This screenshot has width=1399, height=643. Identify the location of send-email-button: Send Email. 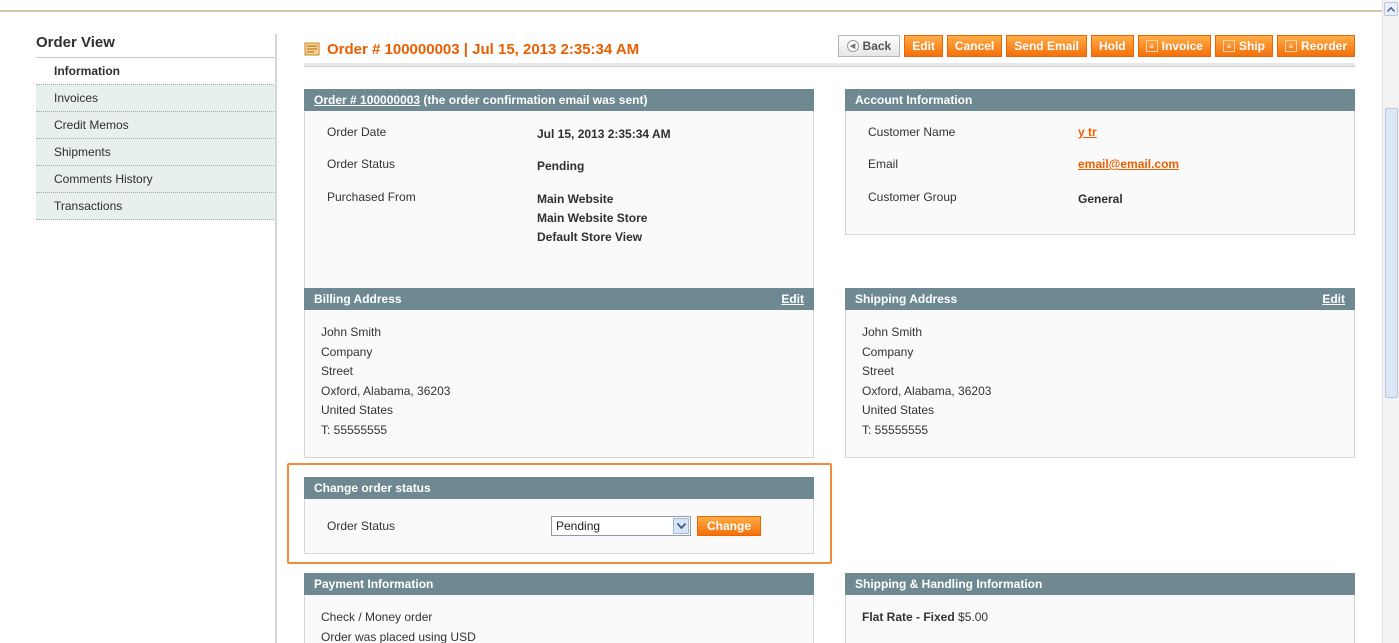
(1046, 46).